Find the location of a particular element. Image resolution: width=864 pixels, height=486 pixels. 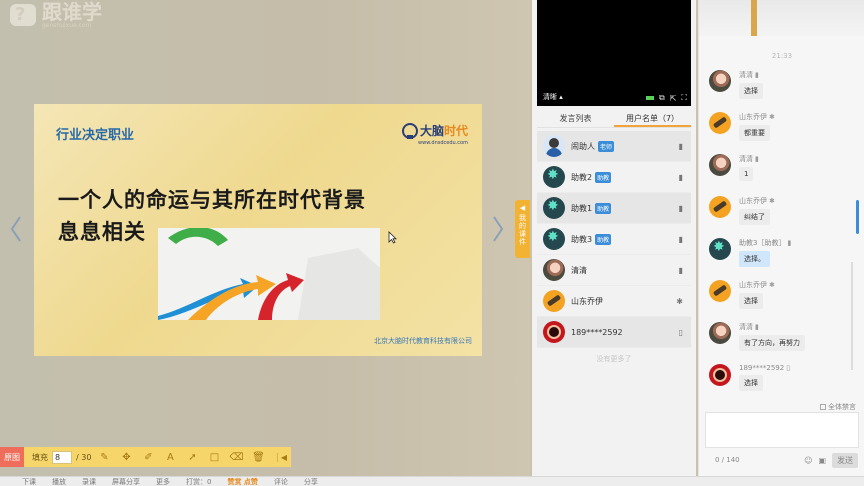

slide-footer: 北京大脑时代教育科技有限公司 is located at coordinates (423, 341).